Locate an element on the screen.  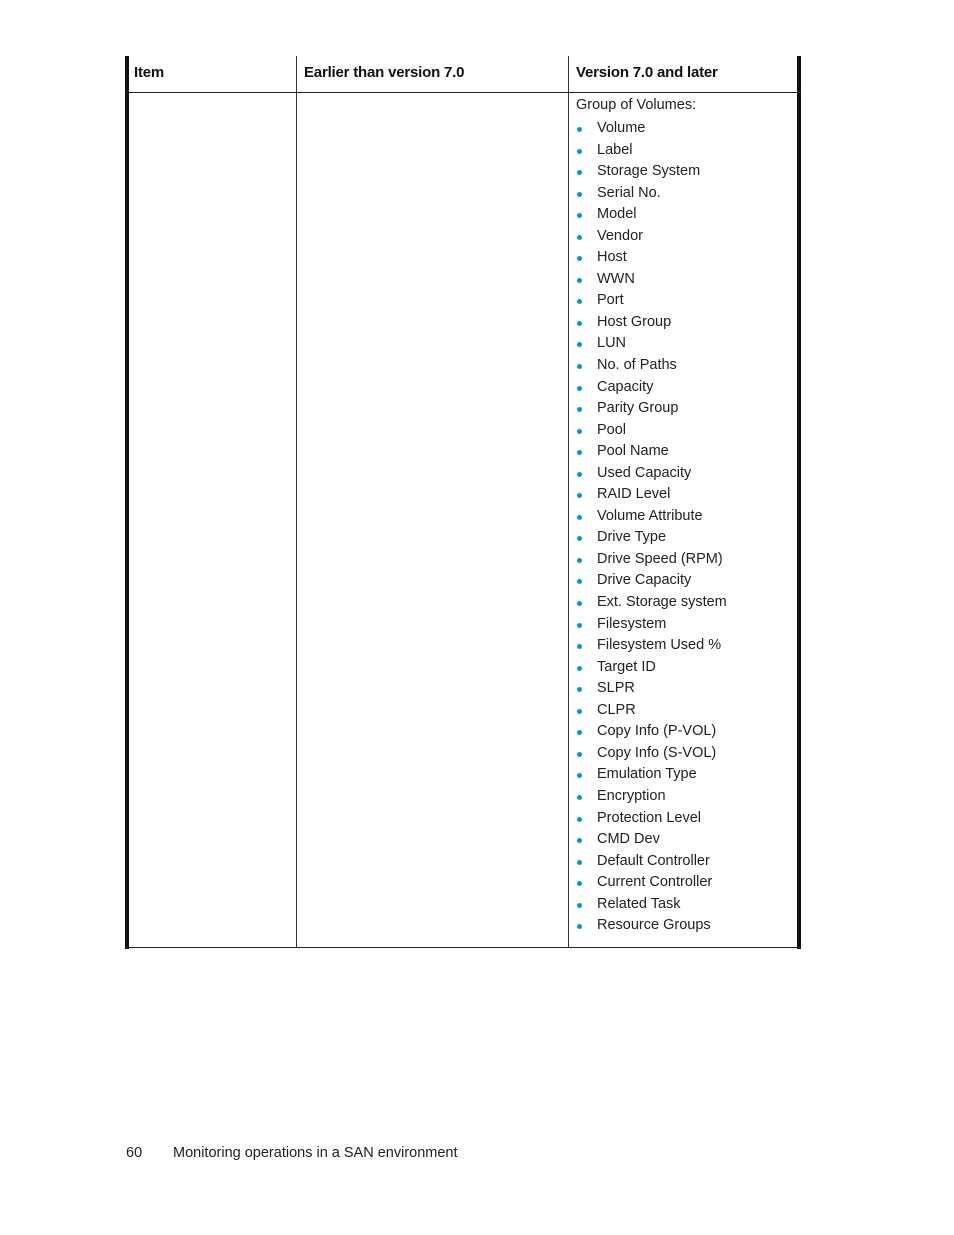
list-item: Volume Attribute is located at coordinates (651, 517).